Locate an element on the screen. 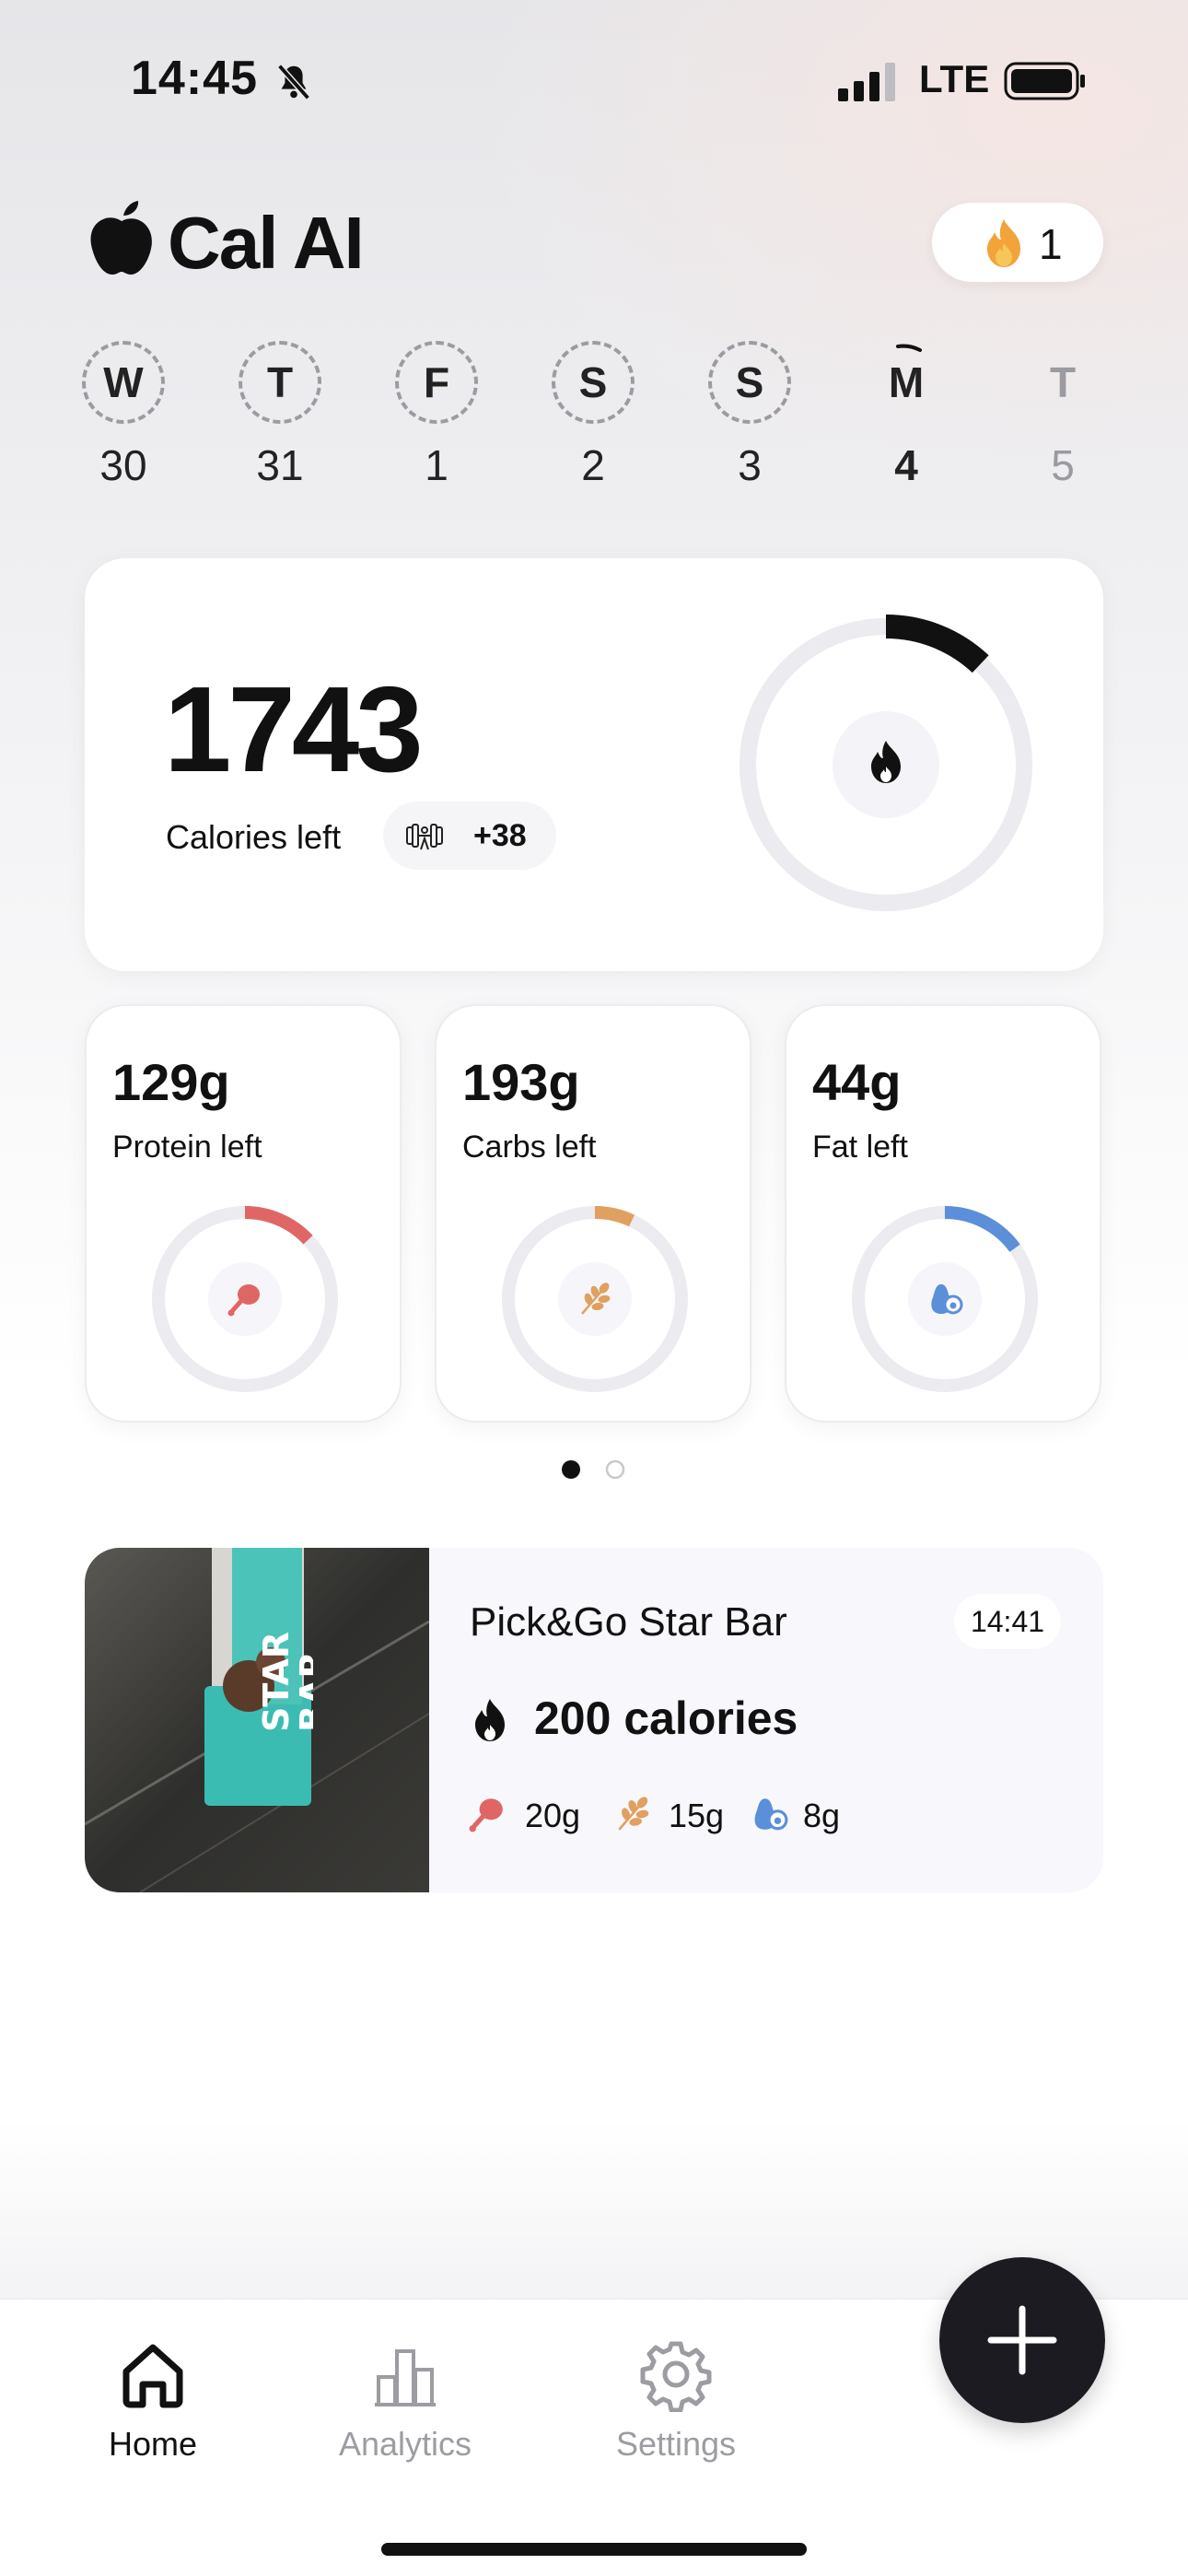 The height and width of the screenshot is (2576, 1188). calorie-flame-icon is located at coordinates (490, 1720).